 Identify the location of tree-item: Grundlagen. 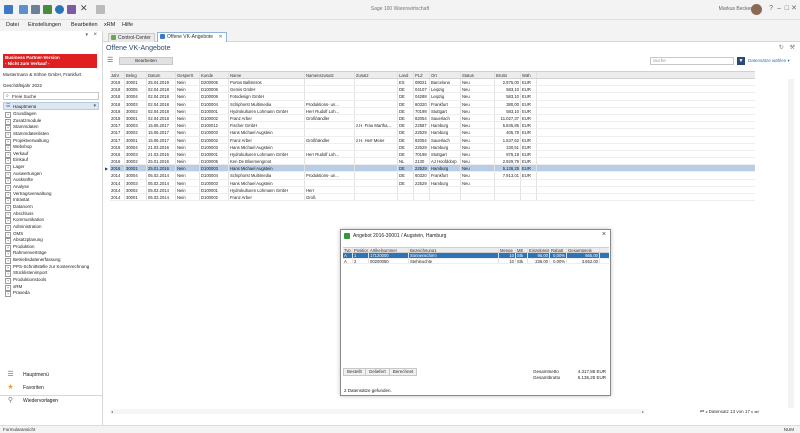
(52, 114).